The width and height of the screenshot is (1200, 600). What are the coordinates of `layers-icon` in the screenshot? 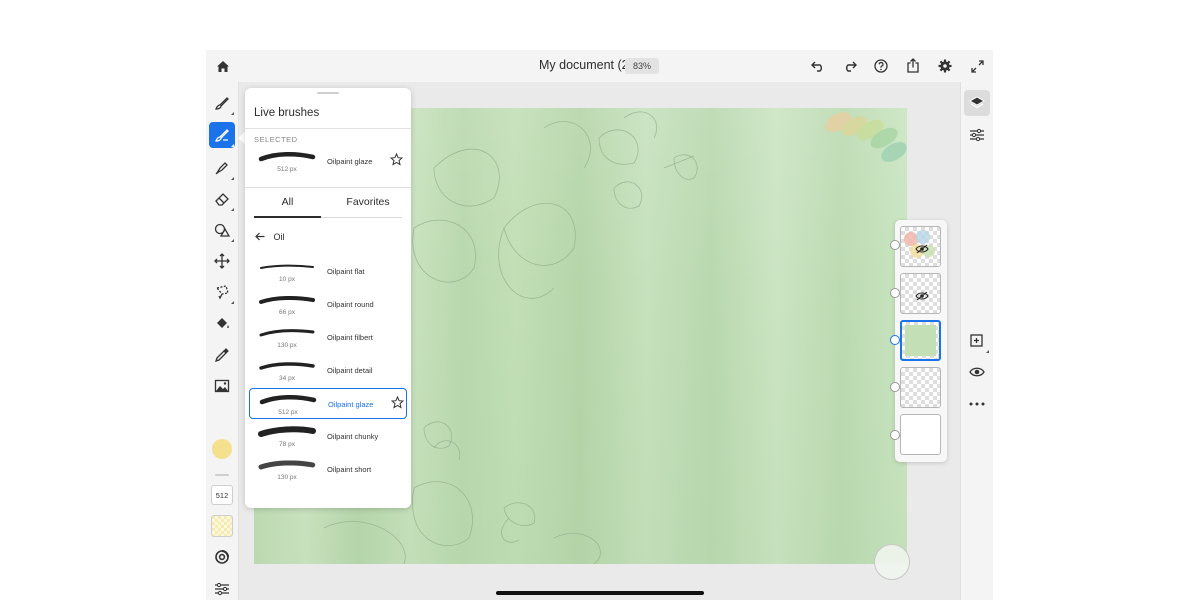 It's located at (977, 103).